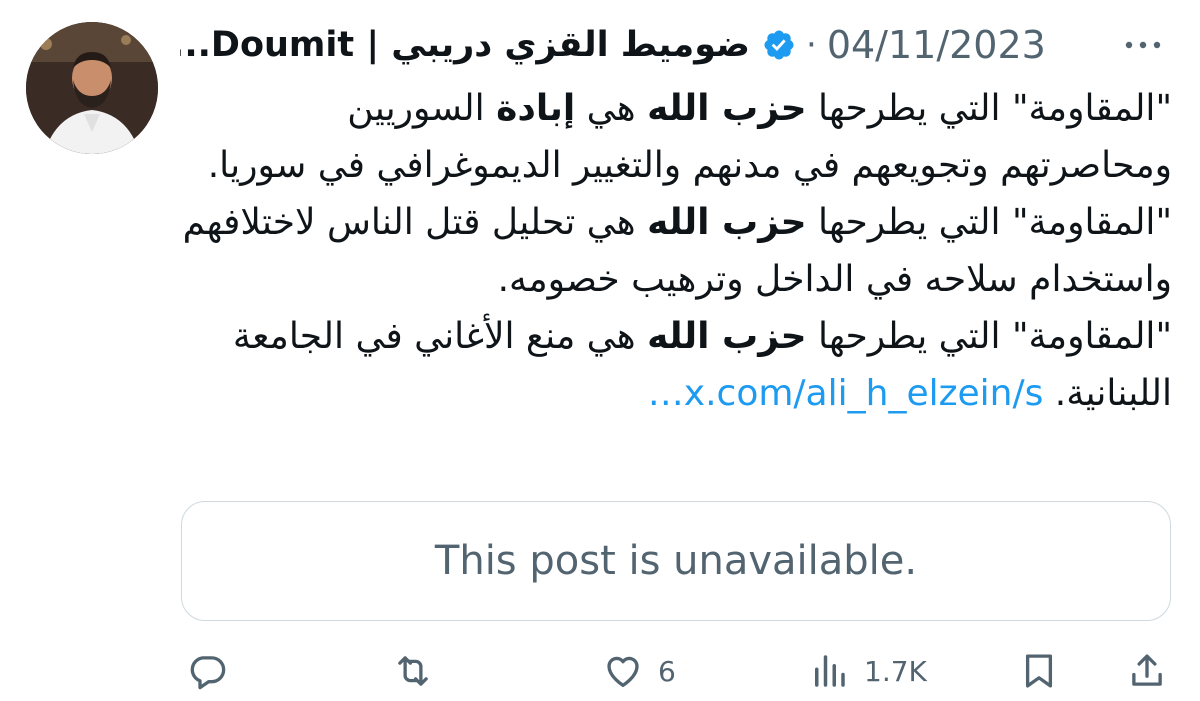 This screenshot has width=1200, height=701. What do you see at coordinates (830, 671) in the screenshot?
I see `views-icon` at bounding box center [830, 671].